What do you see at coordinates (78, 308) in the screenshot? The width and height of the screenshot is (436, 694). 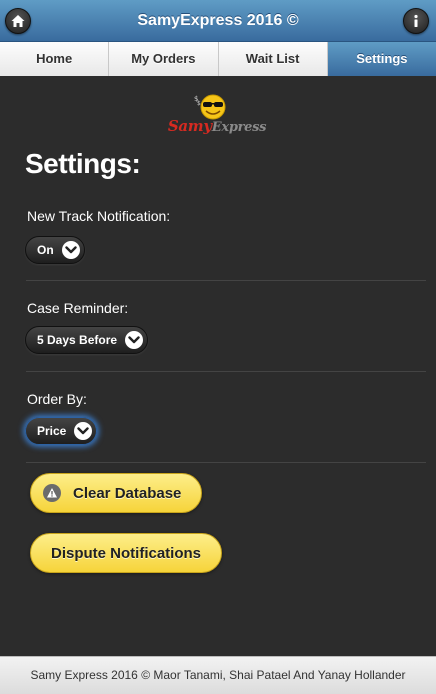 I see `case-reminder-label: Case Reminder:` at bounding box center [78, 308].